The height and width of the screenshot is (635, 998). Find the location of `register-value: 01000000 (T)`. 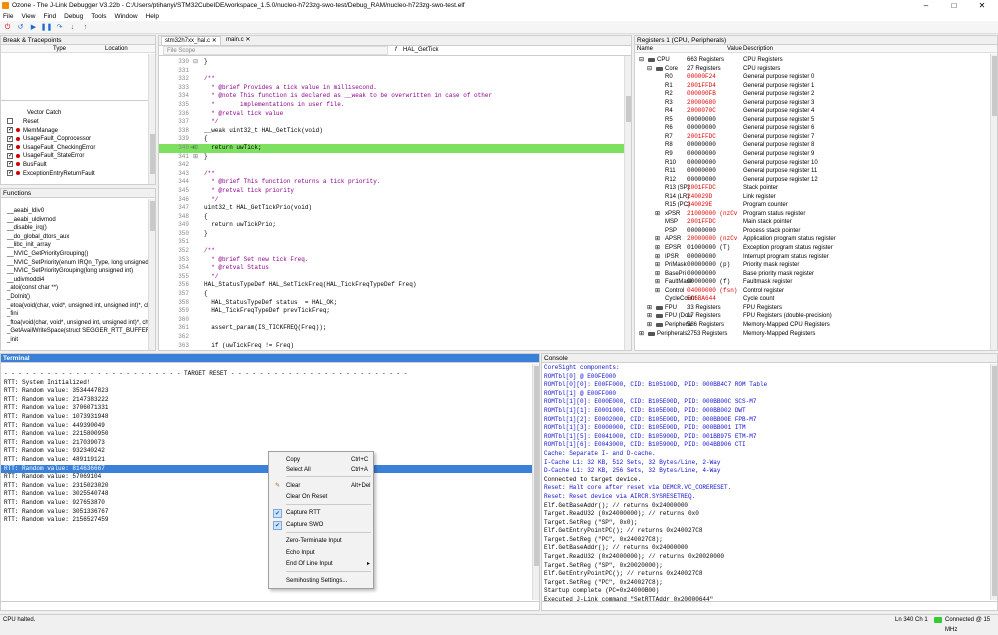

register-value: 01000000 (T) is located at coordinates (714, 248).